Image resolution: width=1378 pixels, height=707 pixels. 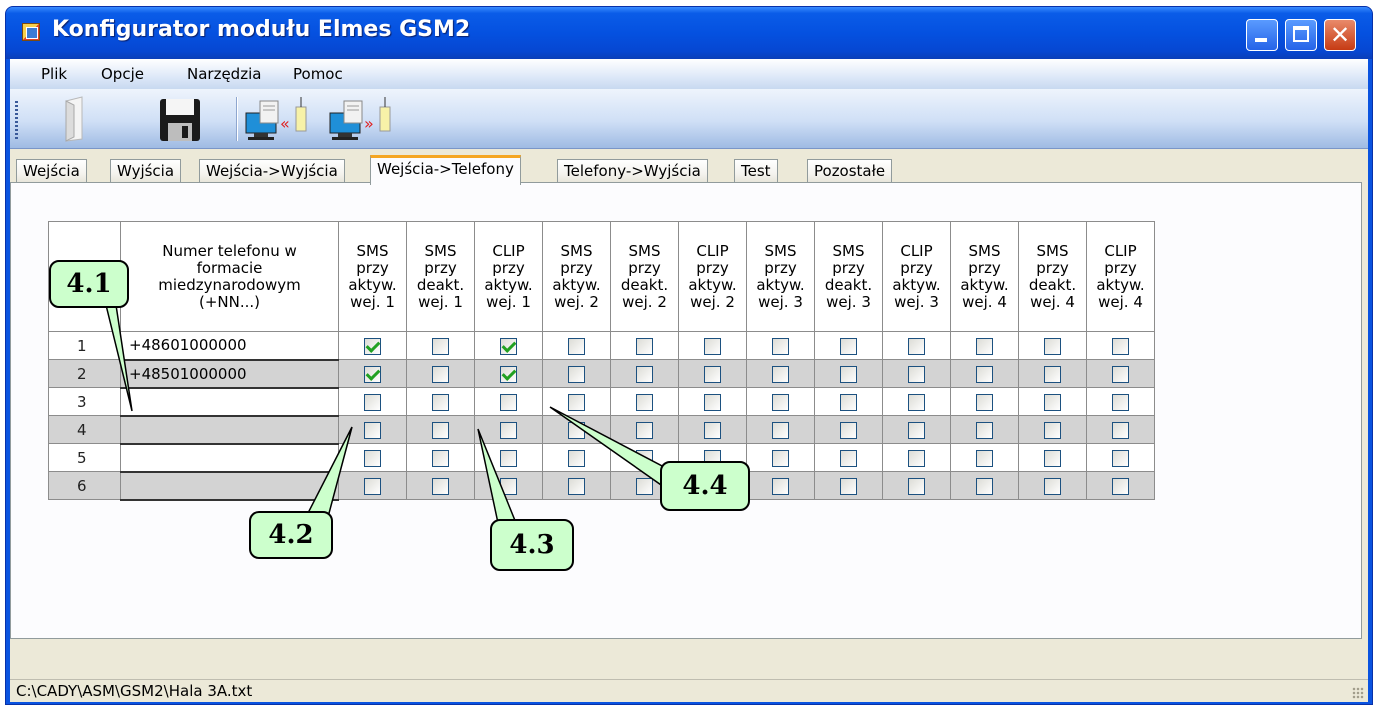 What do you see at coordinates (122, 74) in the screenshot?
I see `menu-opcje: Opcje` at bounding box center [122, 74].